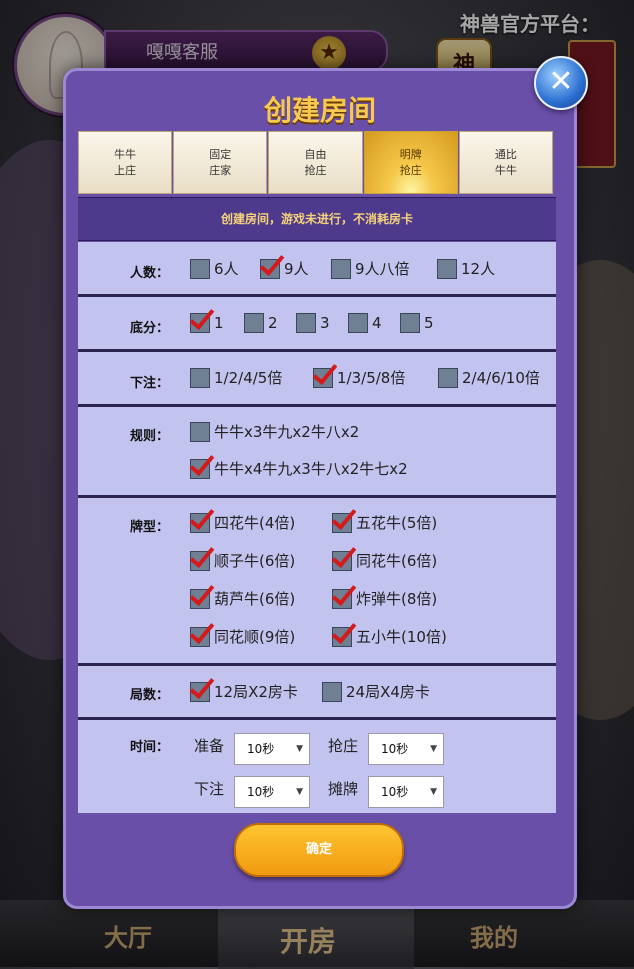 The image size is (634, 969). Describe the element at coordinates (371, 378) in the screenshot. I see `option-label: 1/3/5/8倍` at that location.